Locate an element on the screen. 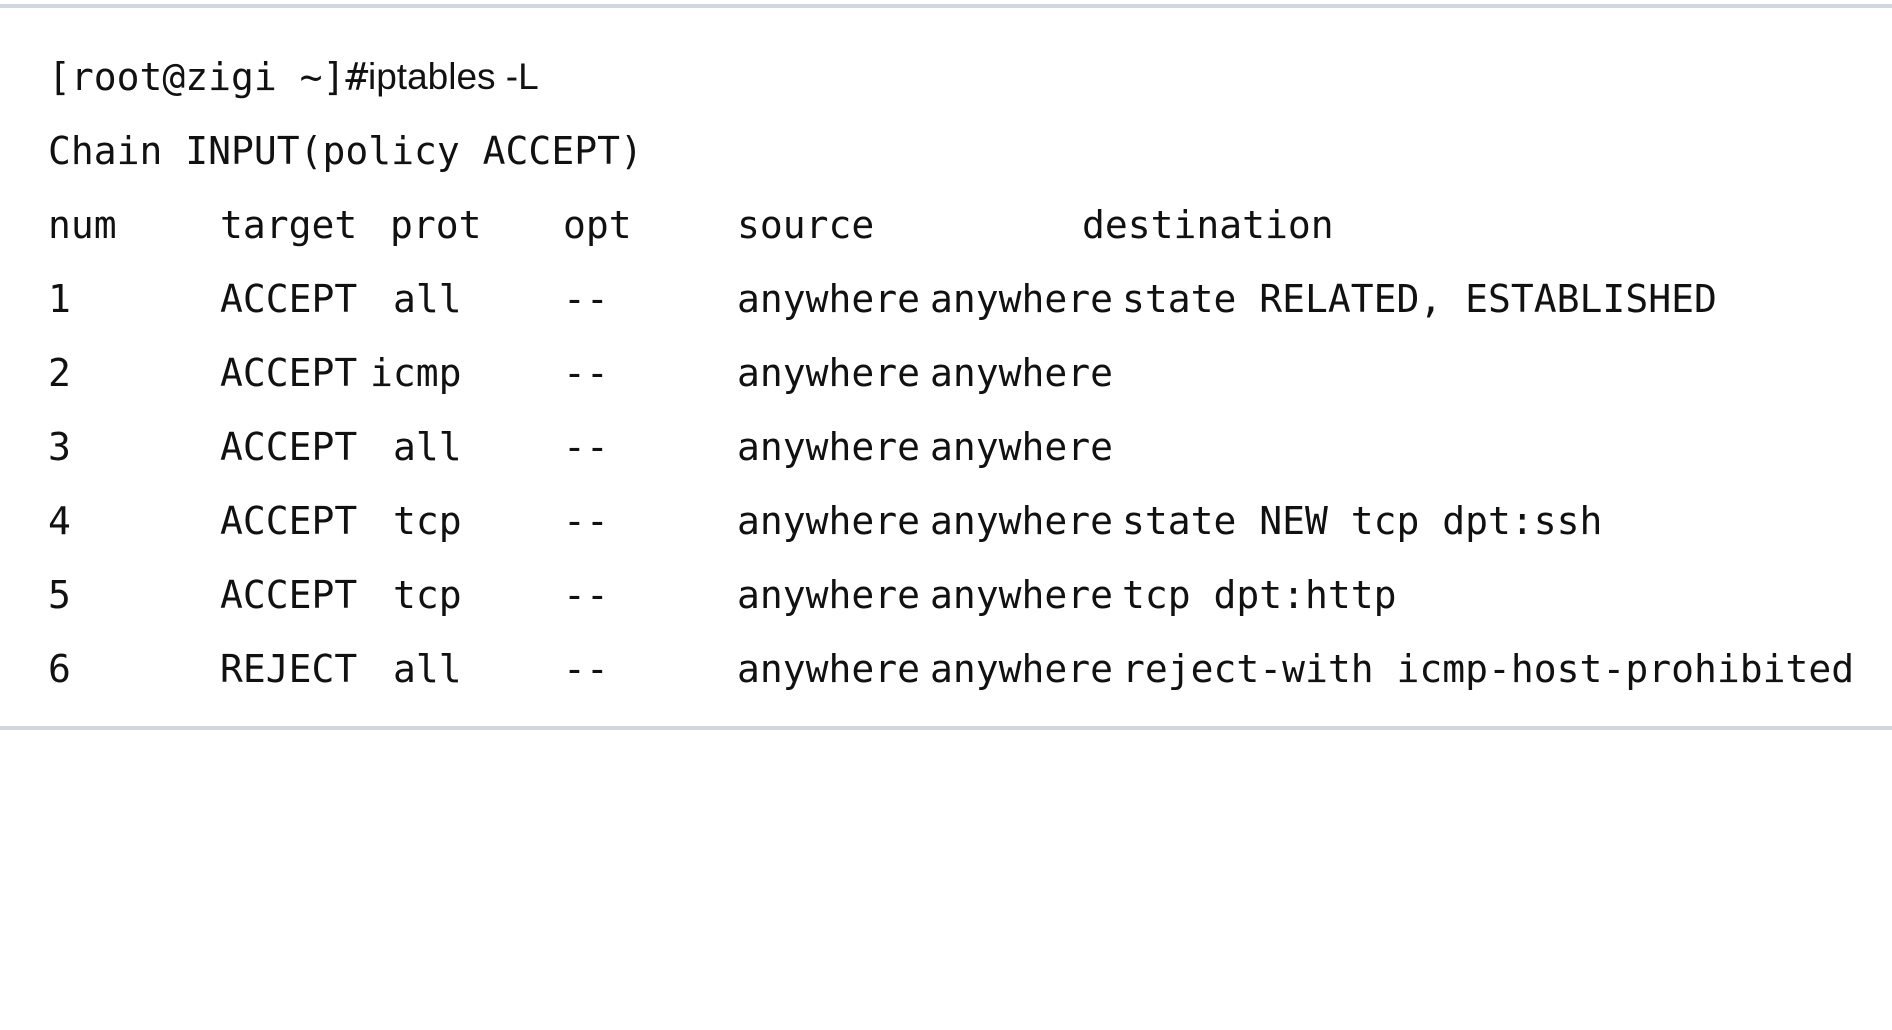 The width and height of the screenshot is (1892, 1030). rule-row: 3 ACCEPT all -- anywhere anywhere is located at coordinates (580, 449).